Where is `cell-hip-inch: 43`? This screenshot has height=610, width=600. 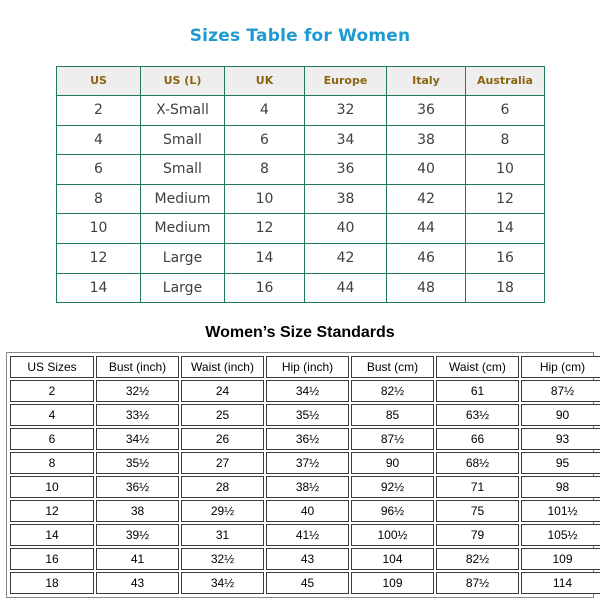 cell-hip-inch: 43 is located at coordinates (307, 559).